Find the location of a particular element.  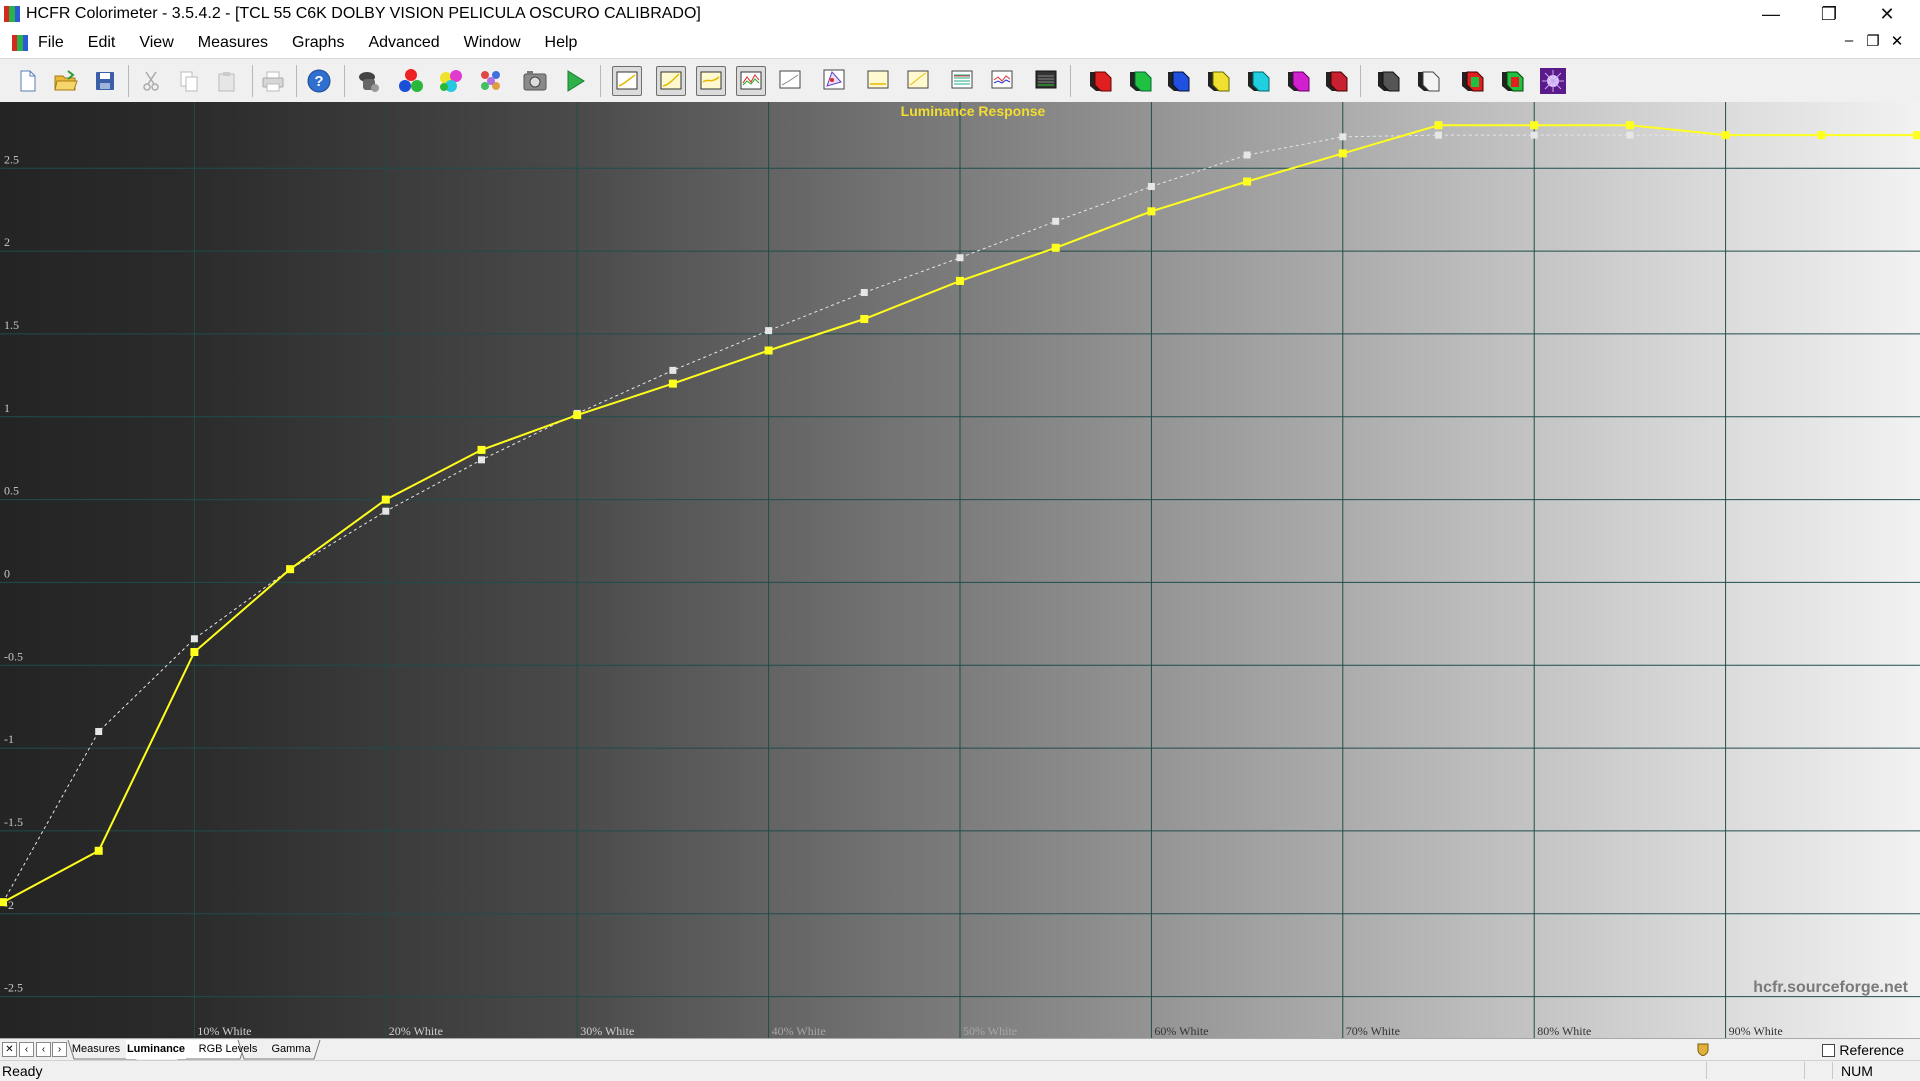

measure-magenta-icon is located at coordinates (1299, 81).